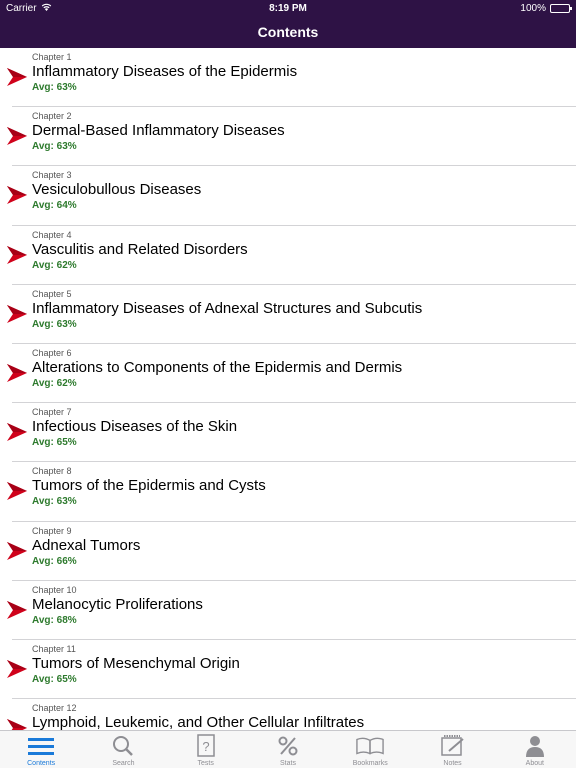 The width and height of the screenshot is (576, 768). I want to click on chapter-title: Tumors of Mesenchymal Origin, so click(136, 663).